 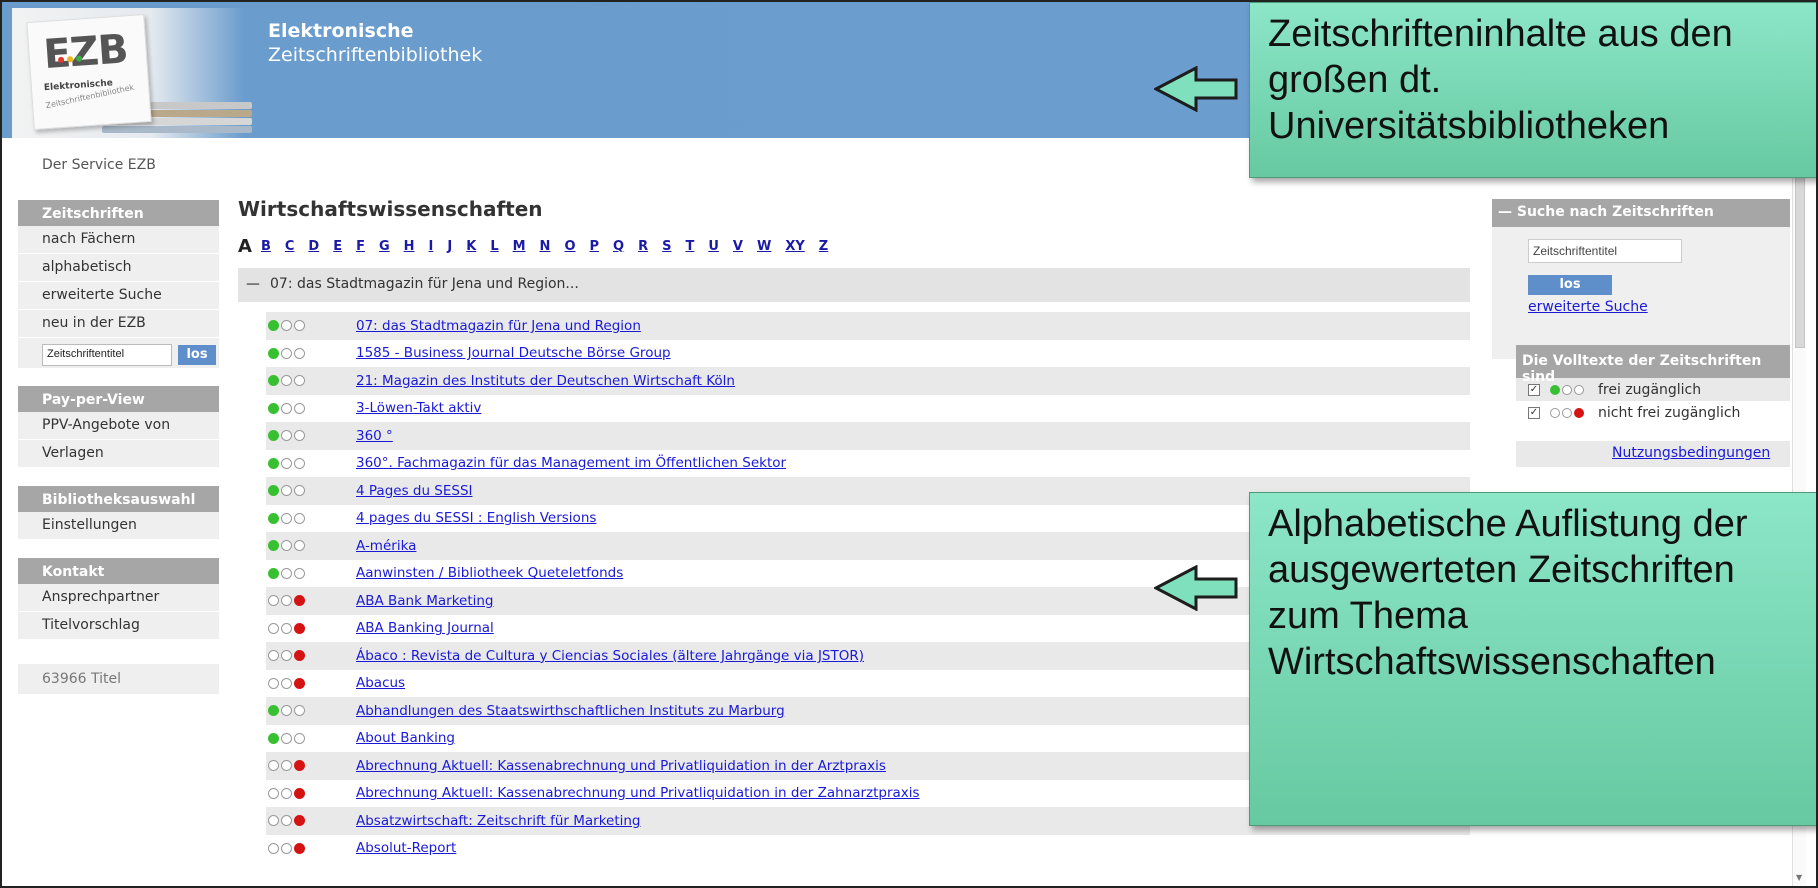 I want to click on sidebar-item-titelvorschlag: Titelvorschlag, so click(x=118, y=626).